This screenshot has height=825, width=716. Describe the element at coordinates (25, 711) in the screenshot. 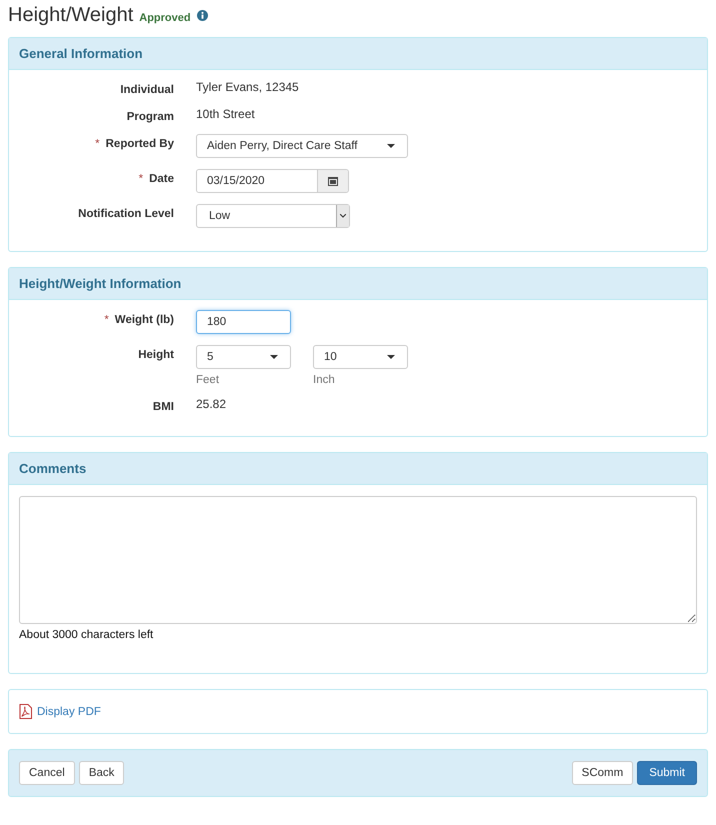

I see `pdf-file-icon` at that location.